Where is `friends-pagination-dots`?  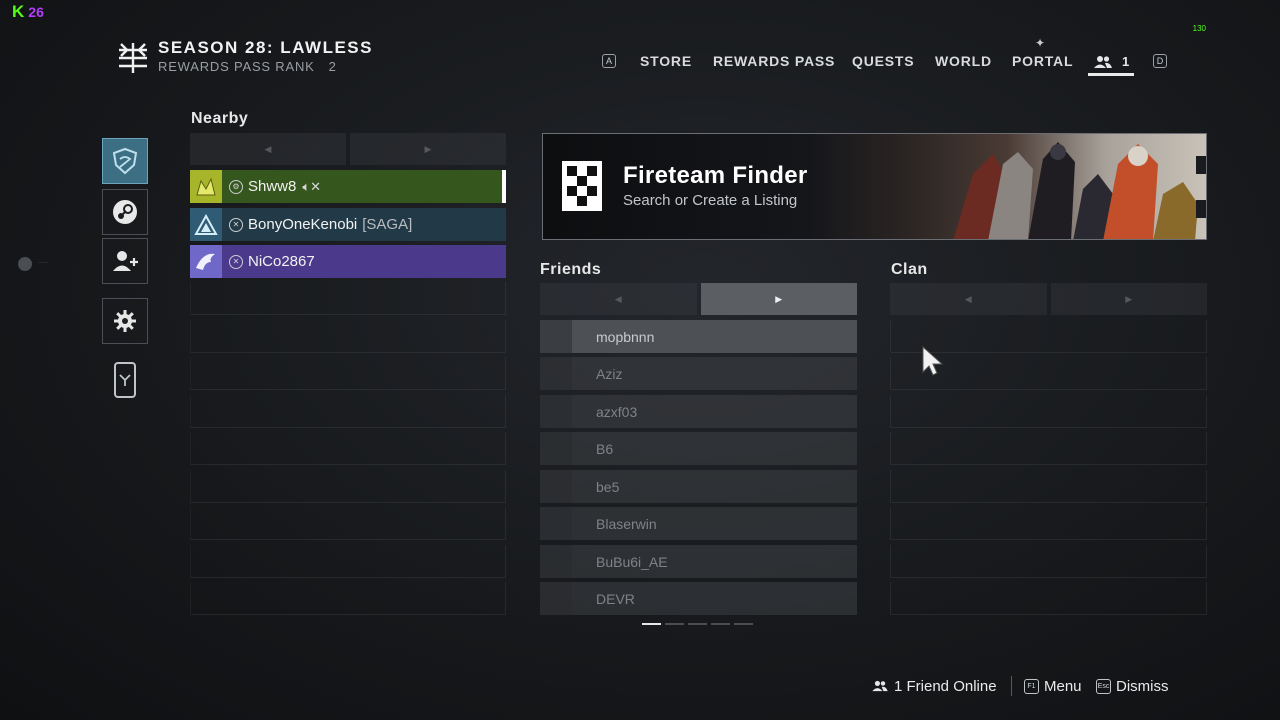
friends-pagination-dots is located at coordinates (697, 624).